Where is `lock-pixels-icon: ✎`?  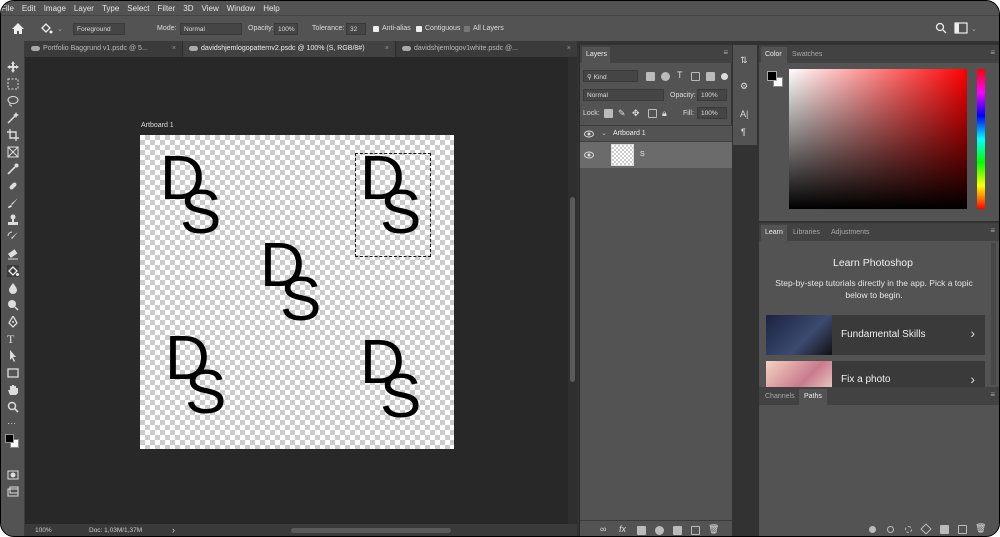 lock-pixels-icon: ✎ is located at coordinates (622, 113).